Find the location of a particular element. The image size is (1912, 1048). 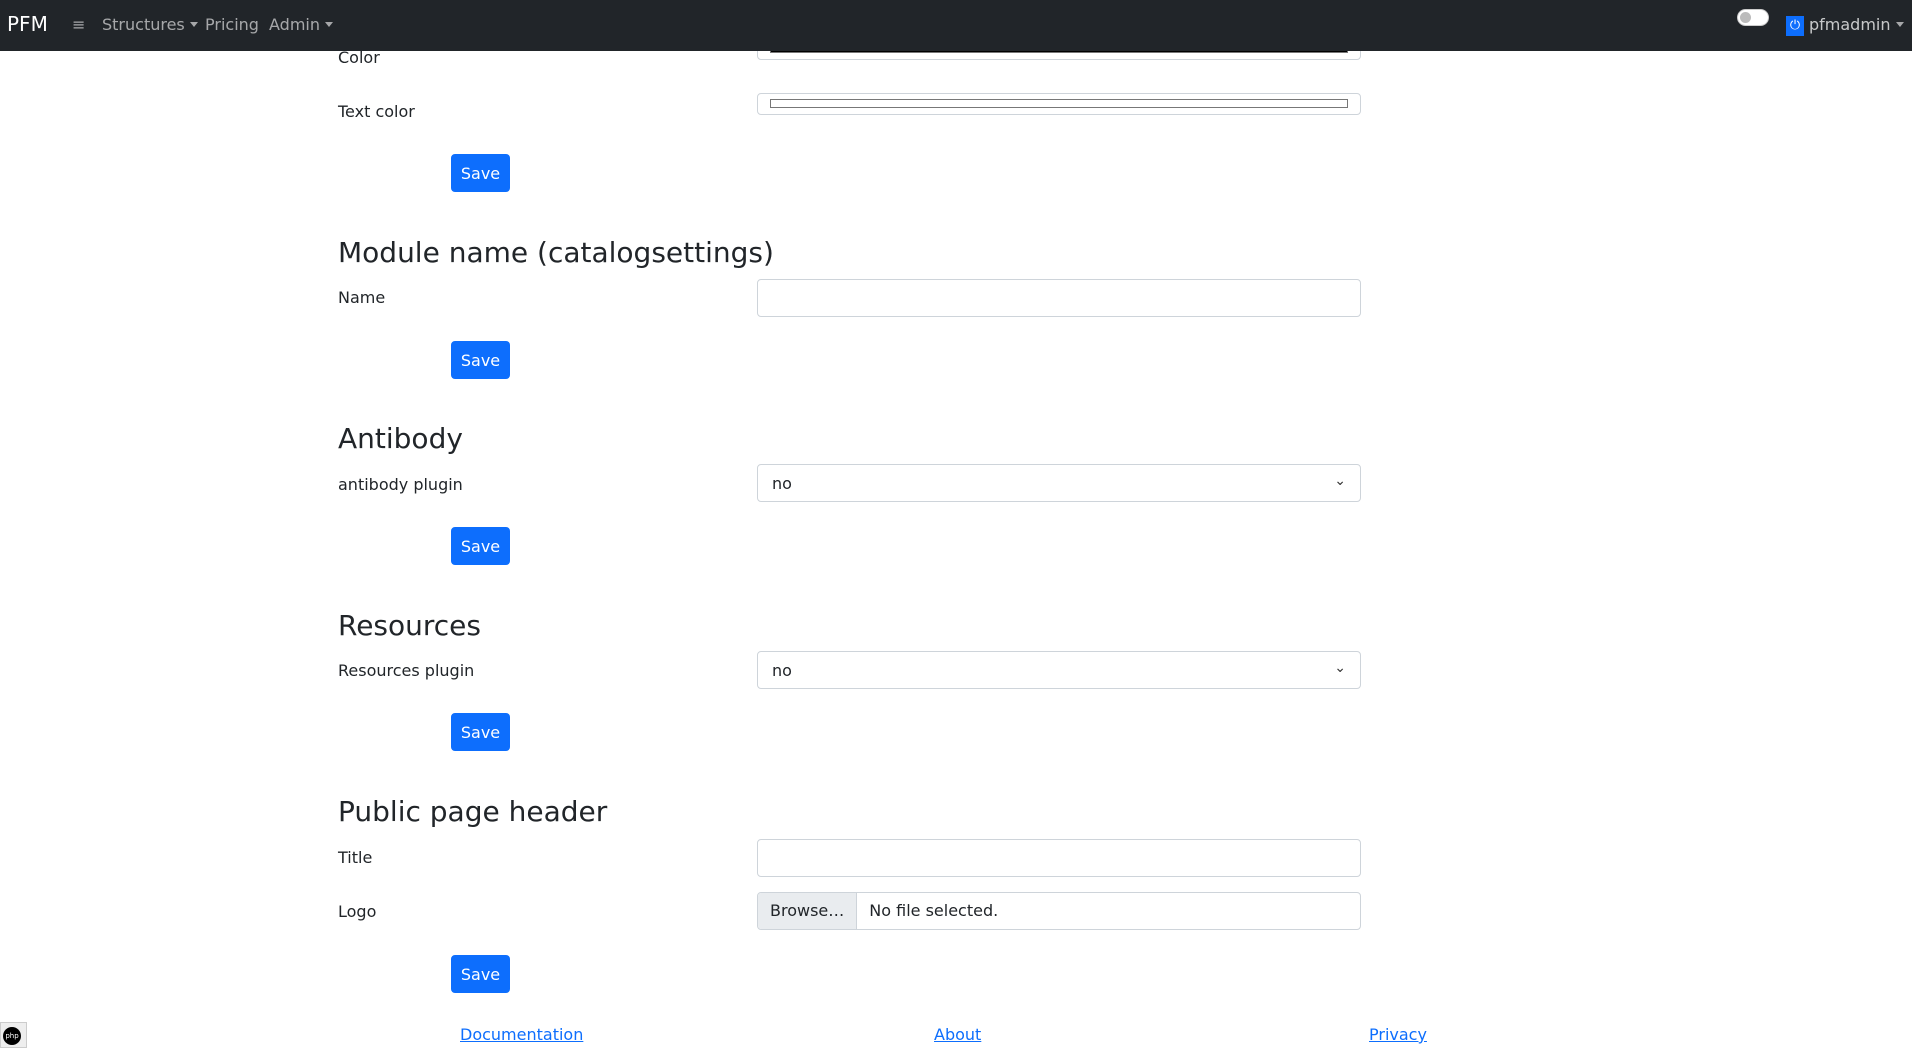

save-module-button: Save is located at coordinates (480, 360).